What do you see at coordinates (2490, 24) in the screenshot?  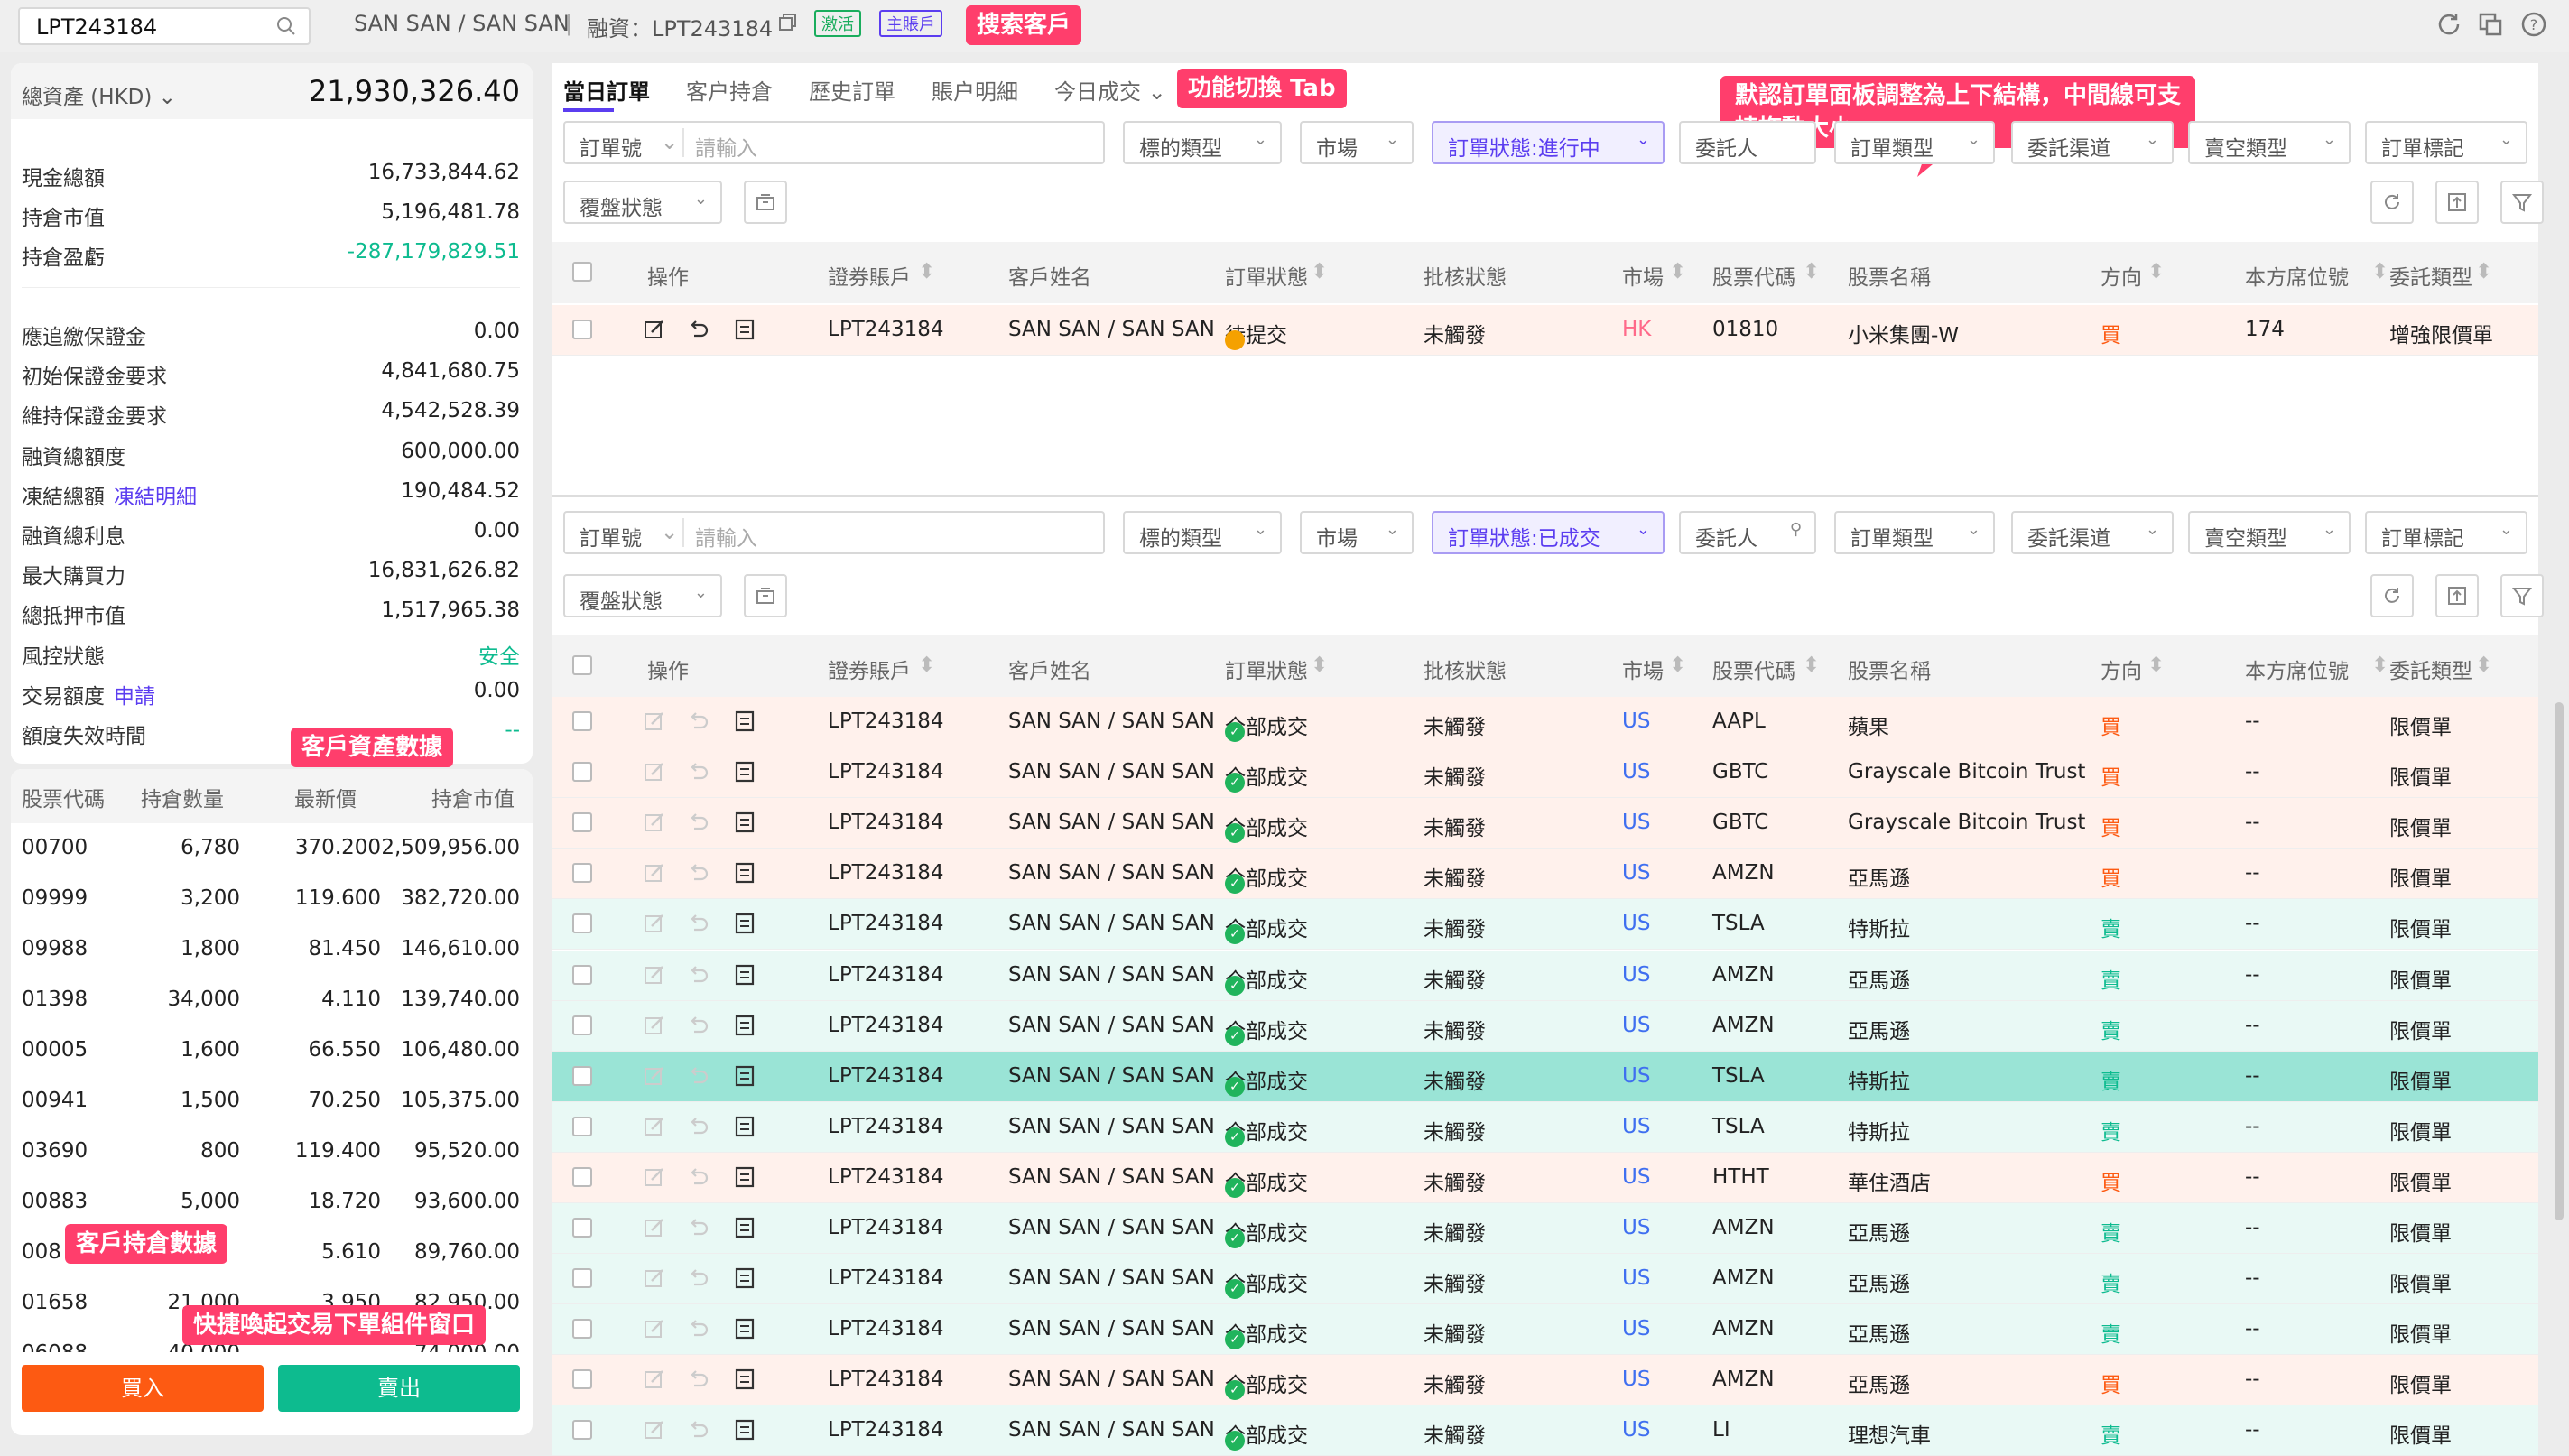 I see `window-icon` at bounding box center [2490, 24].